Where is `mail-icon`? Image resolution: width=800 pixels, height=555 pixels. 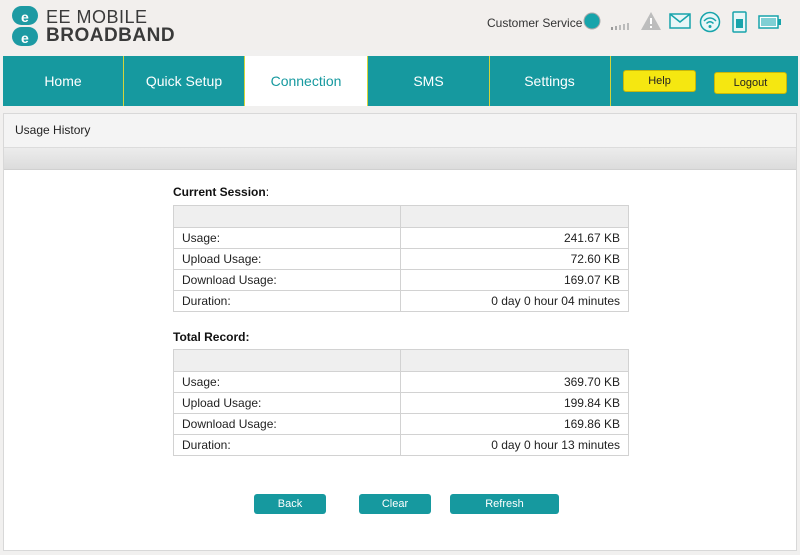
mail-icon is located at coordinates (680, 21).